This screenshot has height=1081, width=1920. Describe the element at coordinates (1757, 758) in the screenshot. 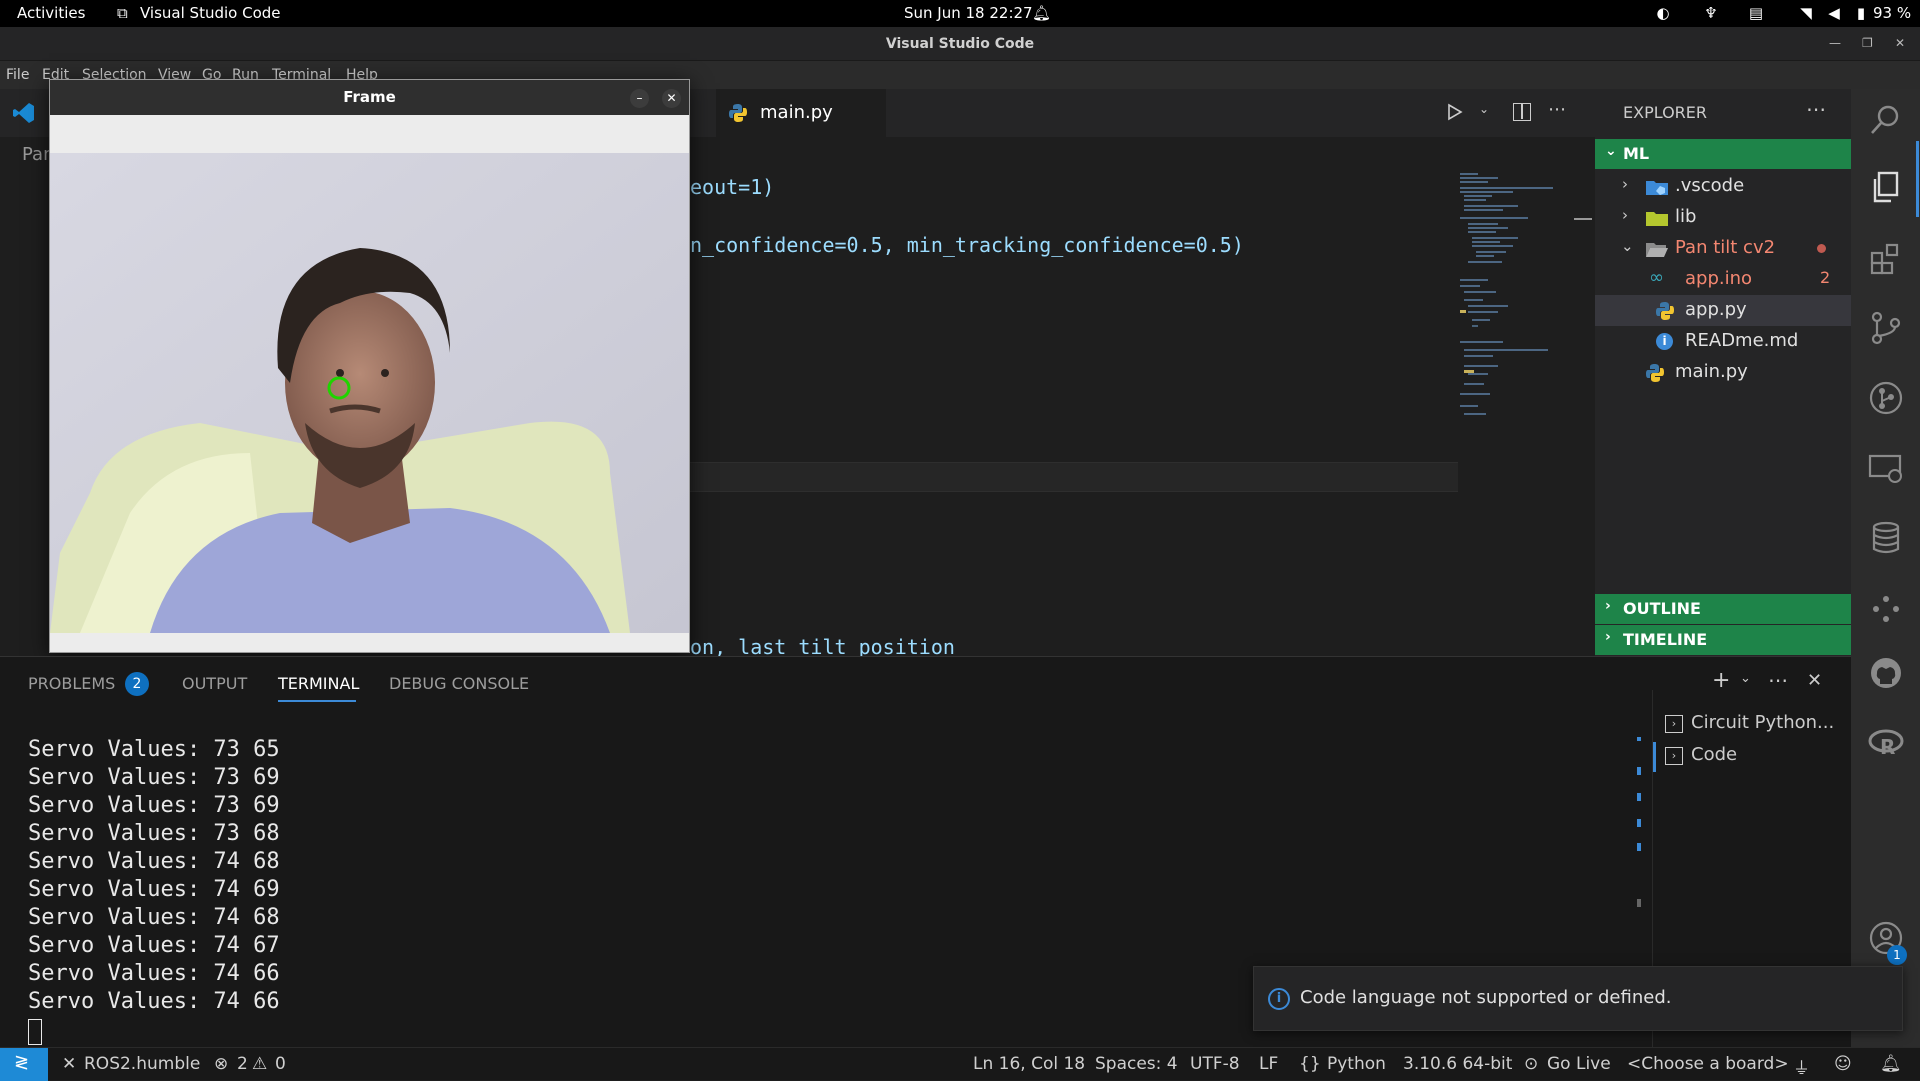

I see `terminal-item-code: › Code` at that location.